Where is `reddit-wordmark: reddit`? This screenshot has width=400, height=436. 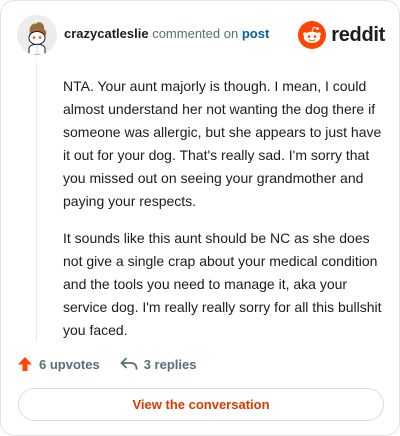
reddit-wordmark: reddit is located at coordinates (358, 34).